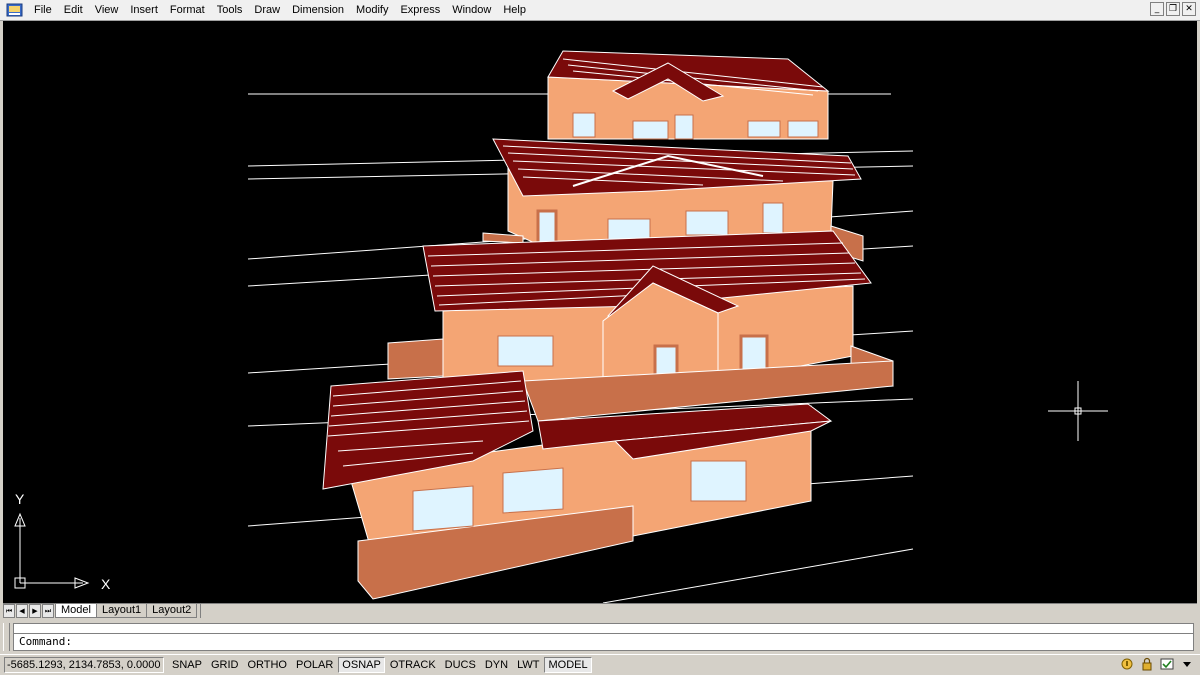 The image size is (1200, 675). Describe the element at coordinates (15, 10) in the screenshot. I see `autocad-app-icon` at that location.